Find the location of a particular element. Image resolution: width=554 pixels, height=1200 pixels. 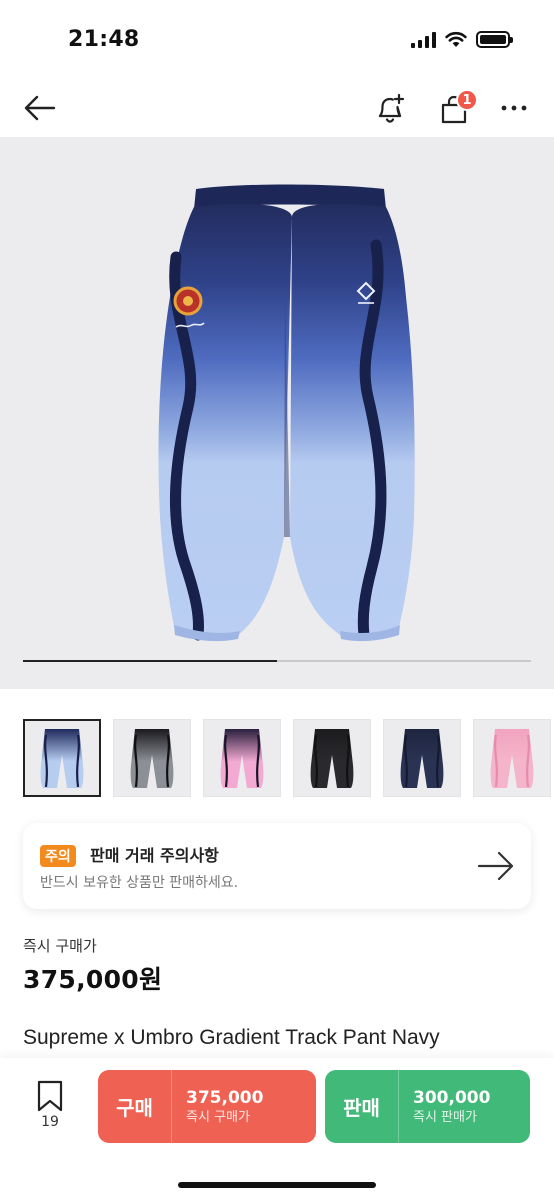

sell-button: 판매 300,000 즉시 판매가 is located at coordinates (427, 1106).